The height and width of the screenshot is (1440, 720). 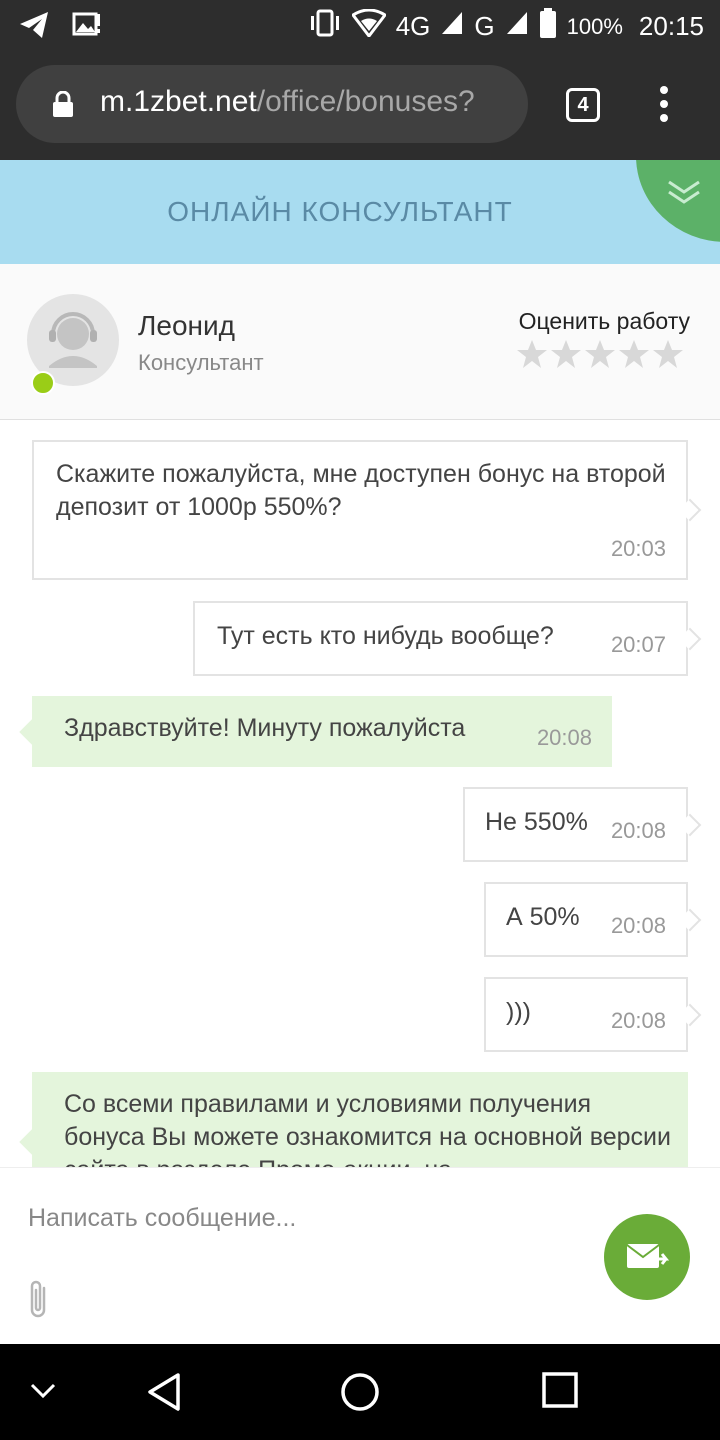 I want to click on url-text: m.1zbet.net/office/bonuses?, so click(x=287, y=102).